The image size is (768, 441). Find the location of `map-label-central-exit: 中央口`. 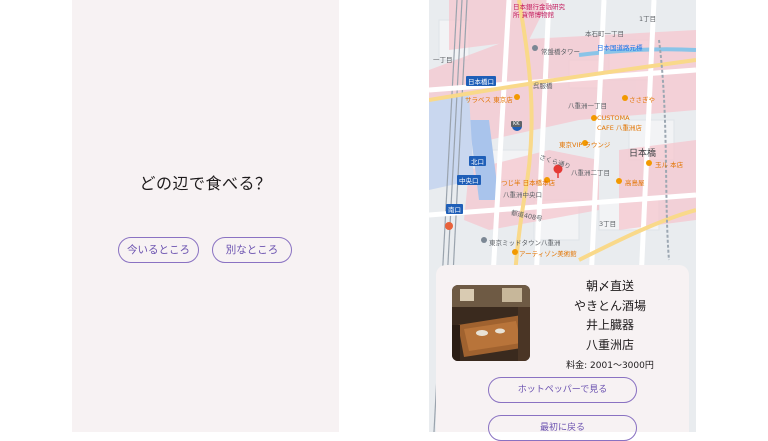

map-label-central-exit: 中央口 is located at coordinates (469, 180).